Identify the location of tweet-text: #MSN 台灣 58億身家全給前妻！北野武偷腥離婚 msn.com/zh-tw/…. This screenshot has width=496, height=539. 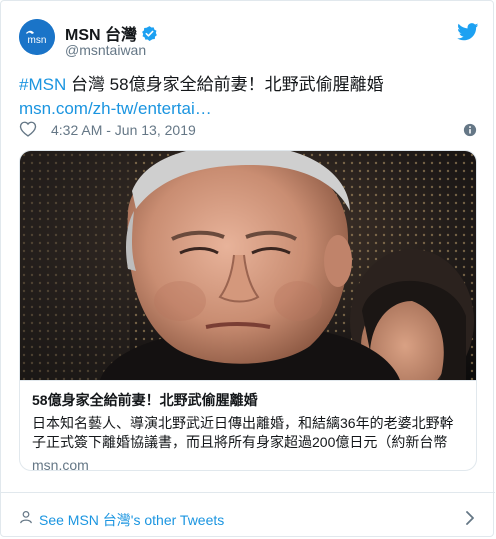
(241, 97).